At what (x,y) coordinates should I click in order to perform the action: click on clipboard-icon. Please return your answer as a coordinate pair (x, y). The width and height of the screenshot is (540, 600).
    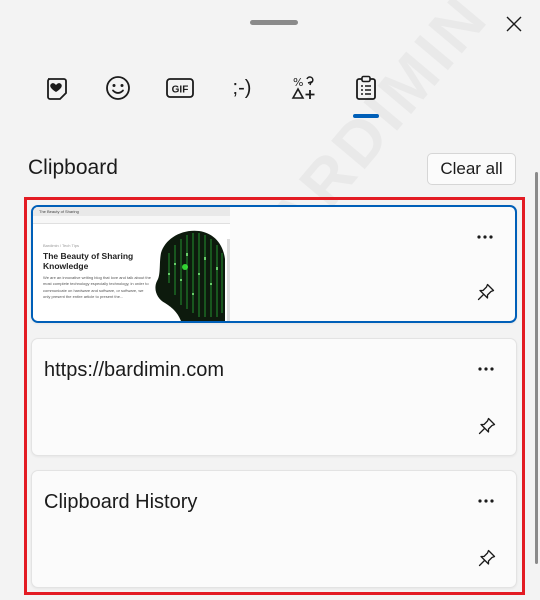
    Looking at the image, I should click on (366, 87).